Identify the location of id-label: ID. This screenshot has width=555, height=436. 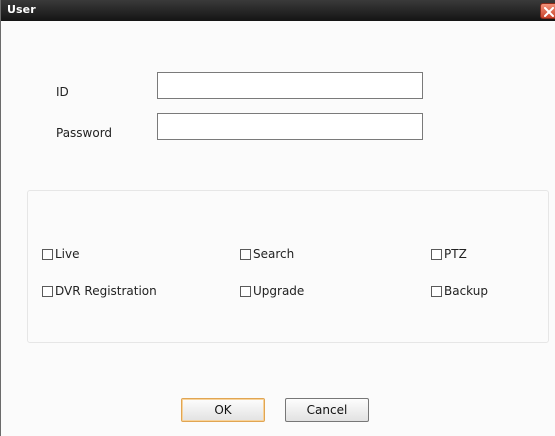
(62, 92).